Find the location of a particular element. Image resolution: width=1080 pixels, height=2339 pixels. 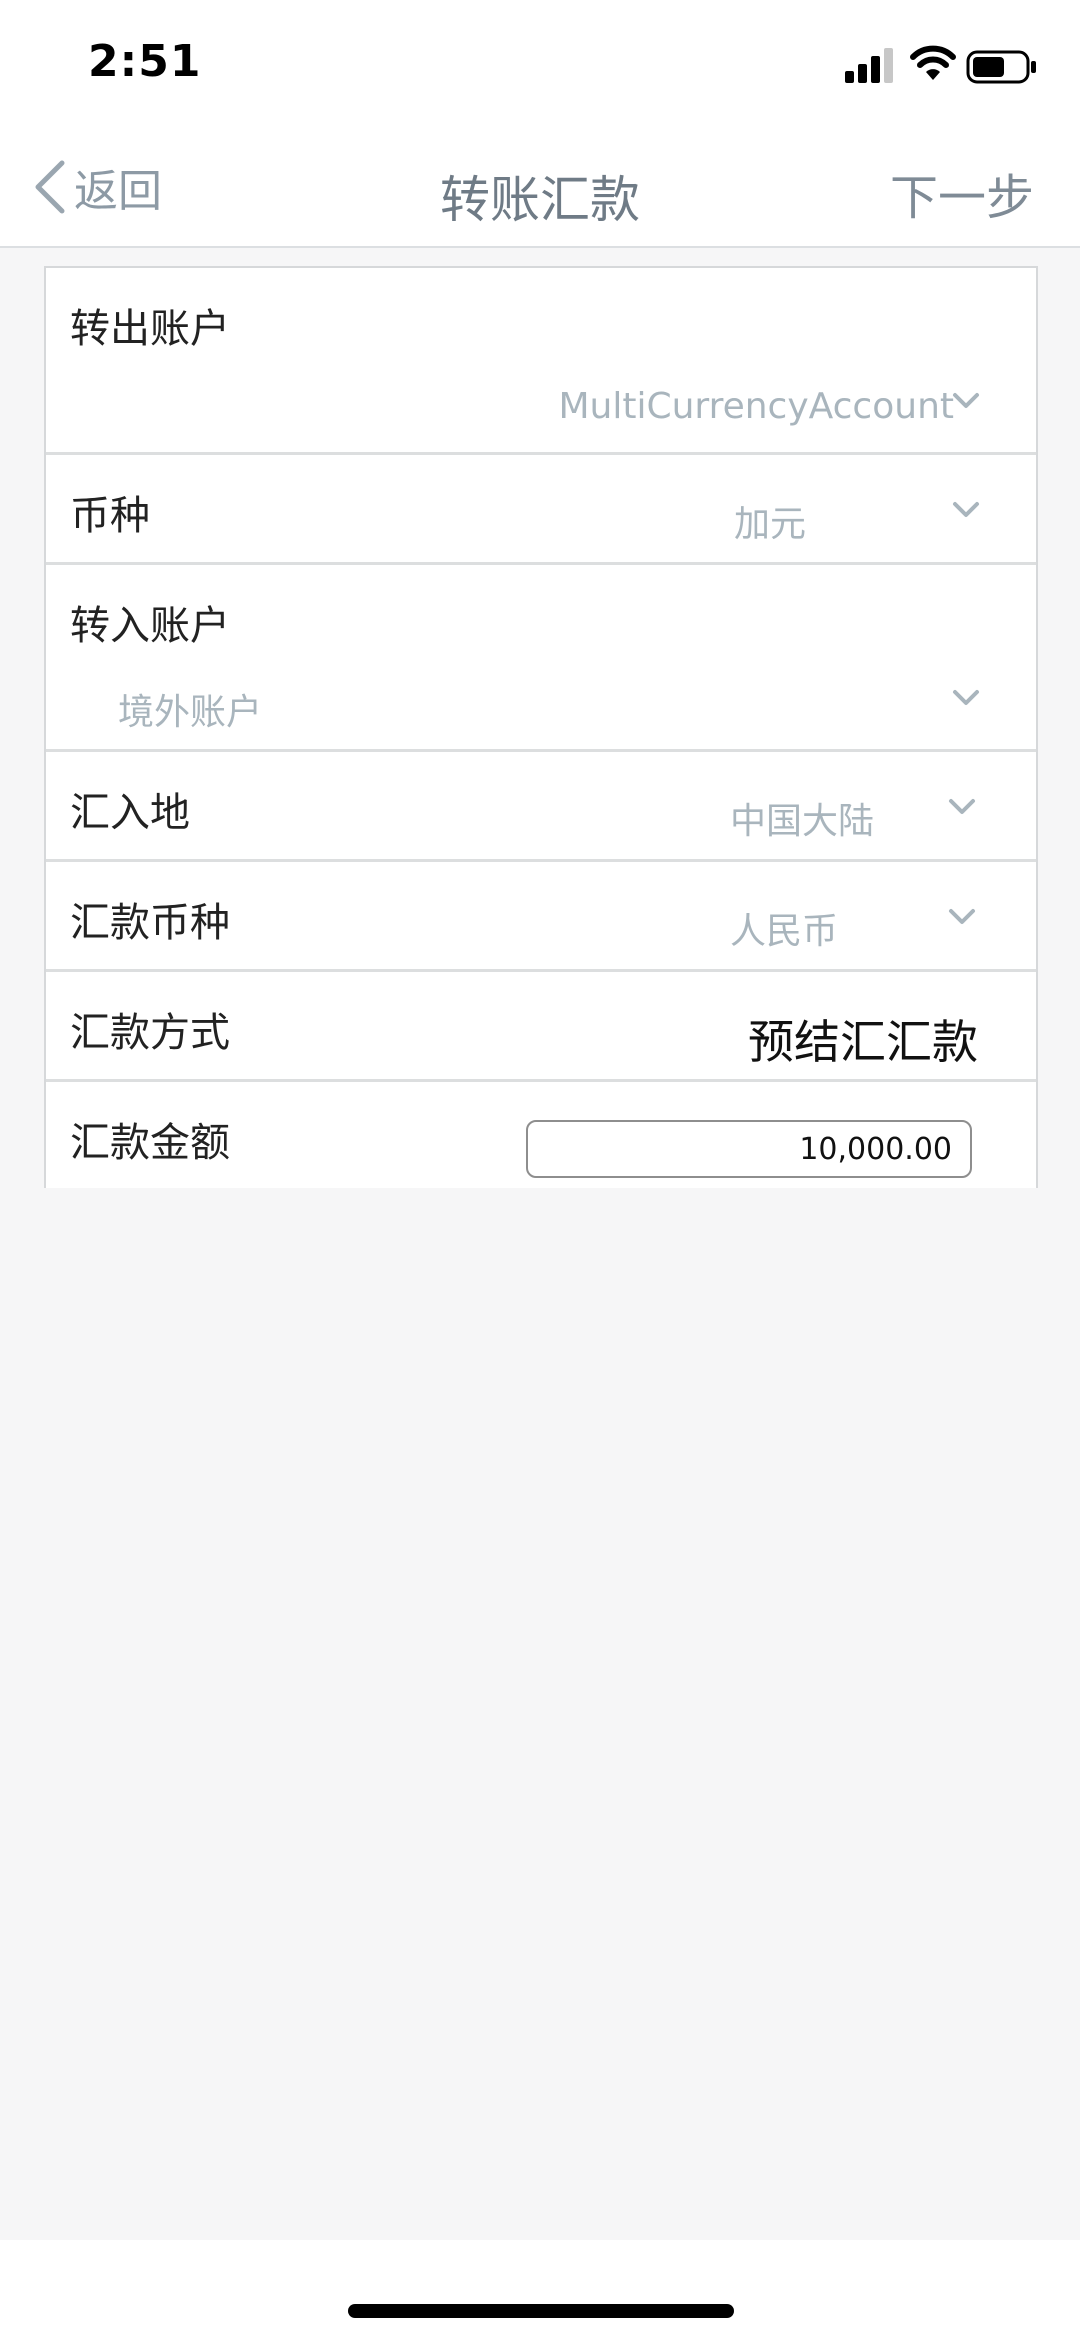

nav-bar: 返回 转账汇款 下一步 is located at coordinates (540, 189).